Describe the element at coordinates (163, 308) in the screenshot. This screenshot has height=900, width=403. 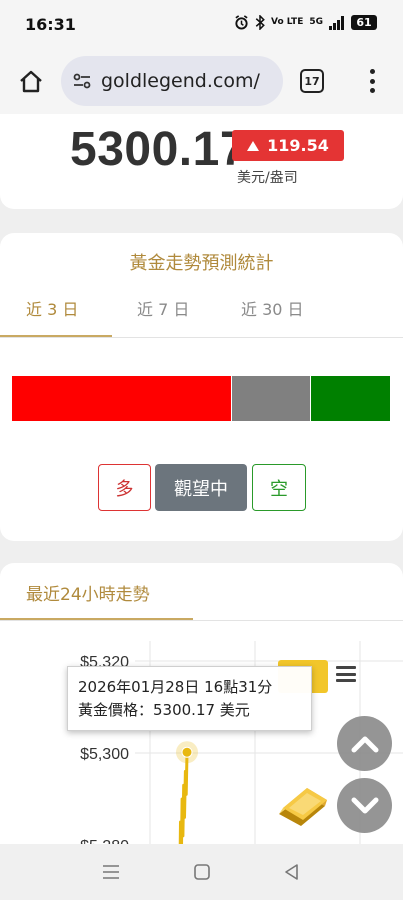
I see `tab-7-days: 近 7 日` at that location.